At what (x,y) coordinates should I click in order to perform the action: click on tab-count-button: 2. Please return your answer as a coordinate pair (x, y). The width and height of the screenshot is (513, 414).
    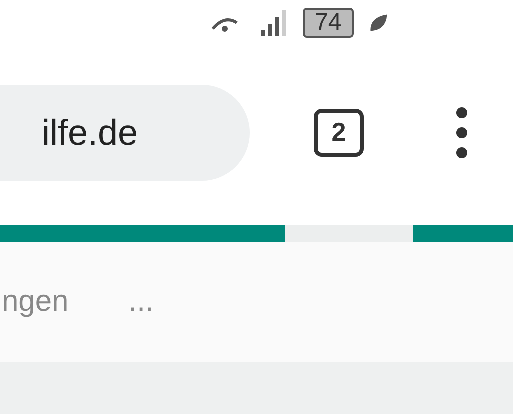
    Looking at the image, I should click on (339, 132).